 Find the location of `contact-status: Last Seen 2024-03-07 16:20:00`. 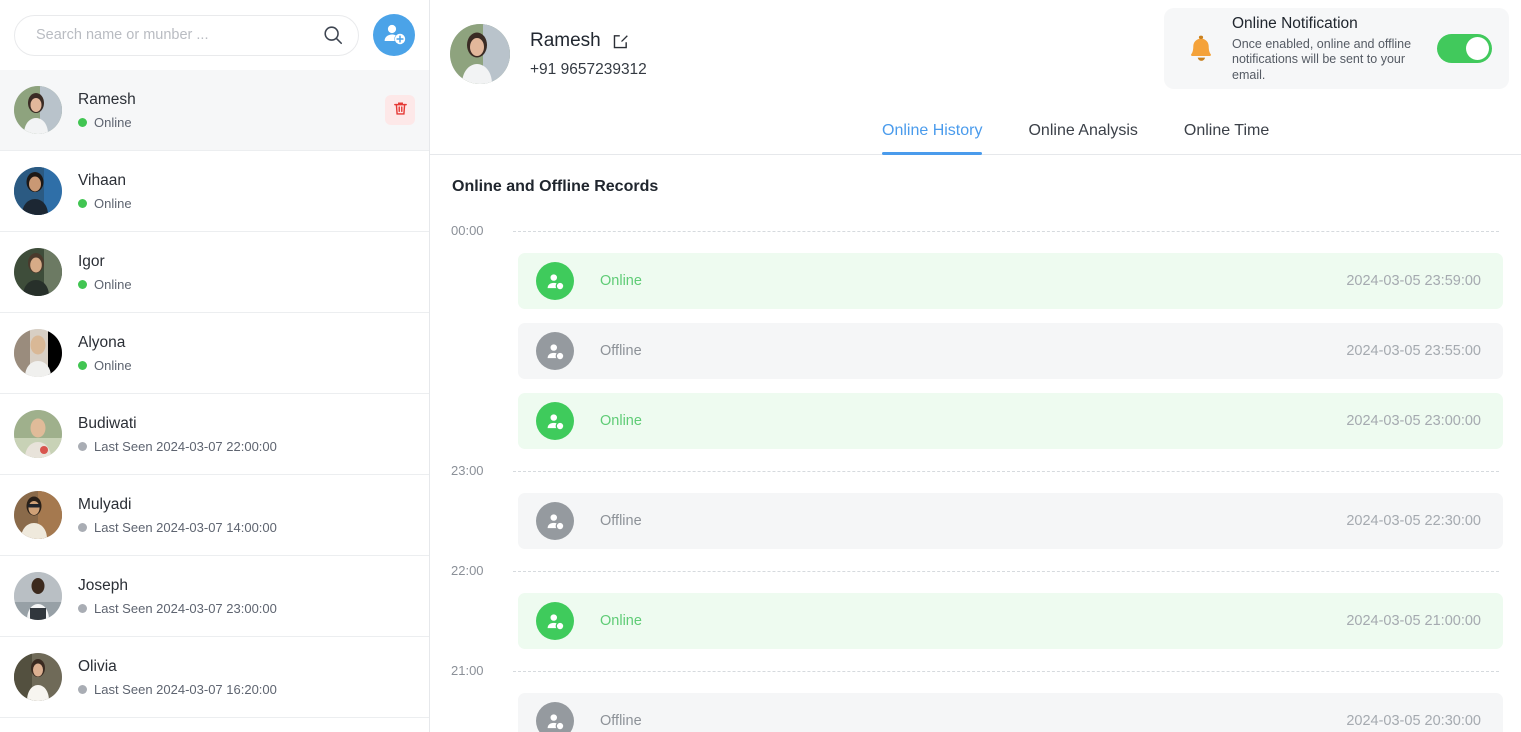

contact-status: Last Seen 2024-03-07 16:20:00 is located at coordinates (246, 689).